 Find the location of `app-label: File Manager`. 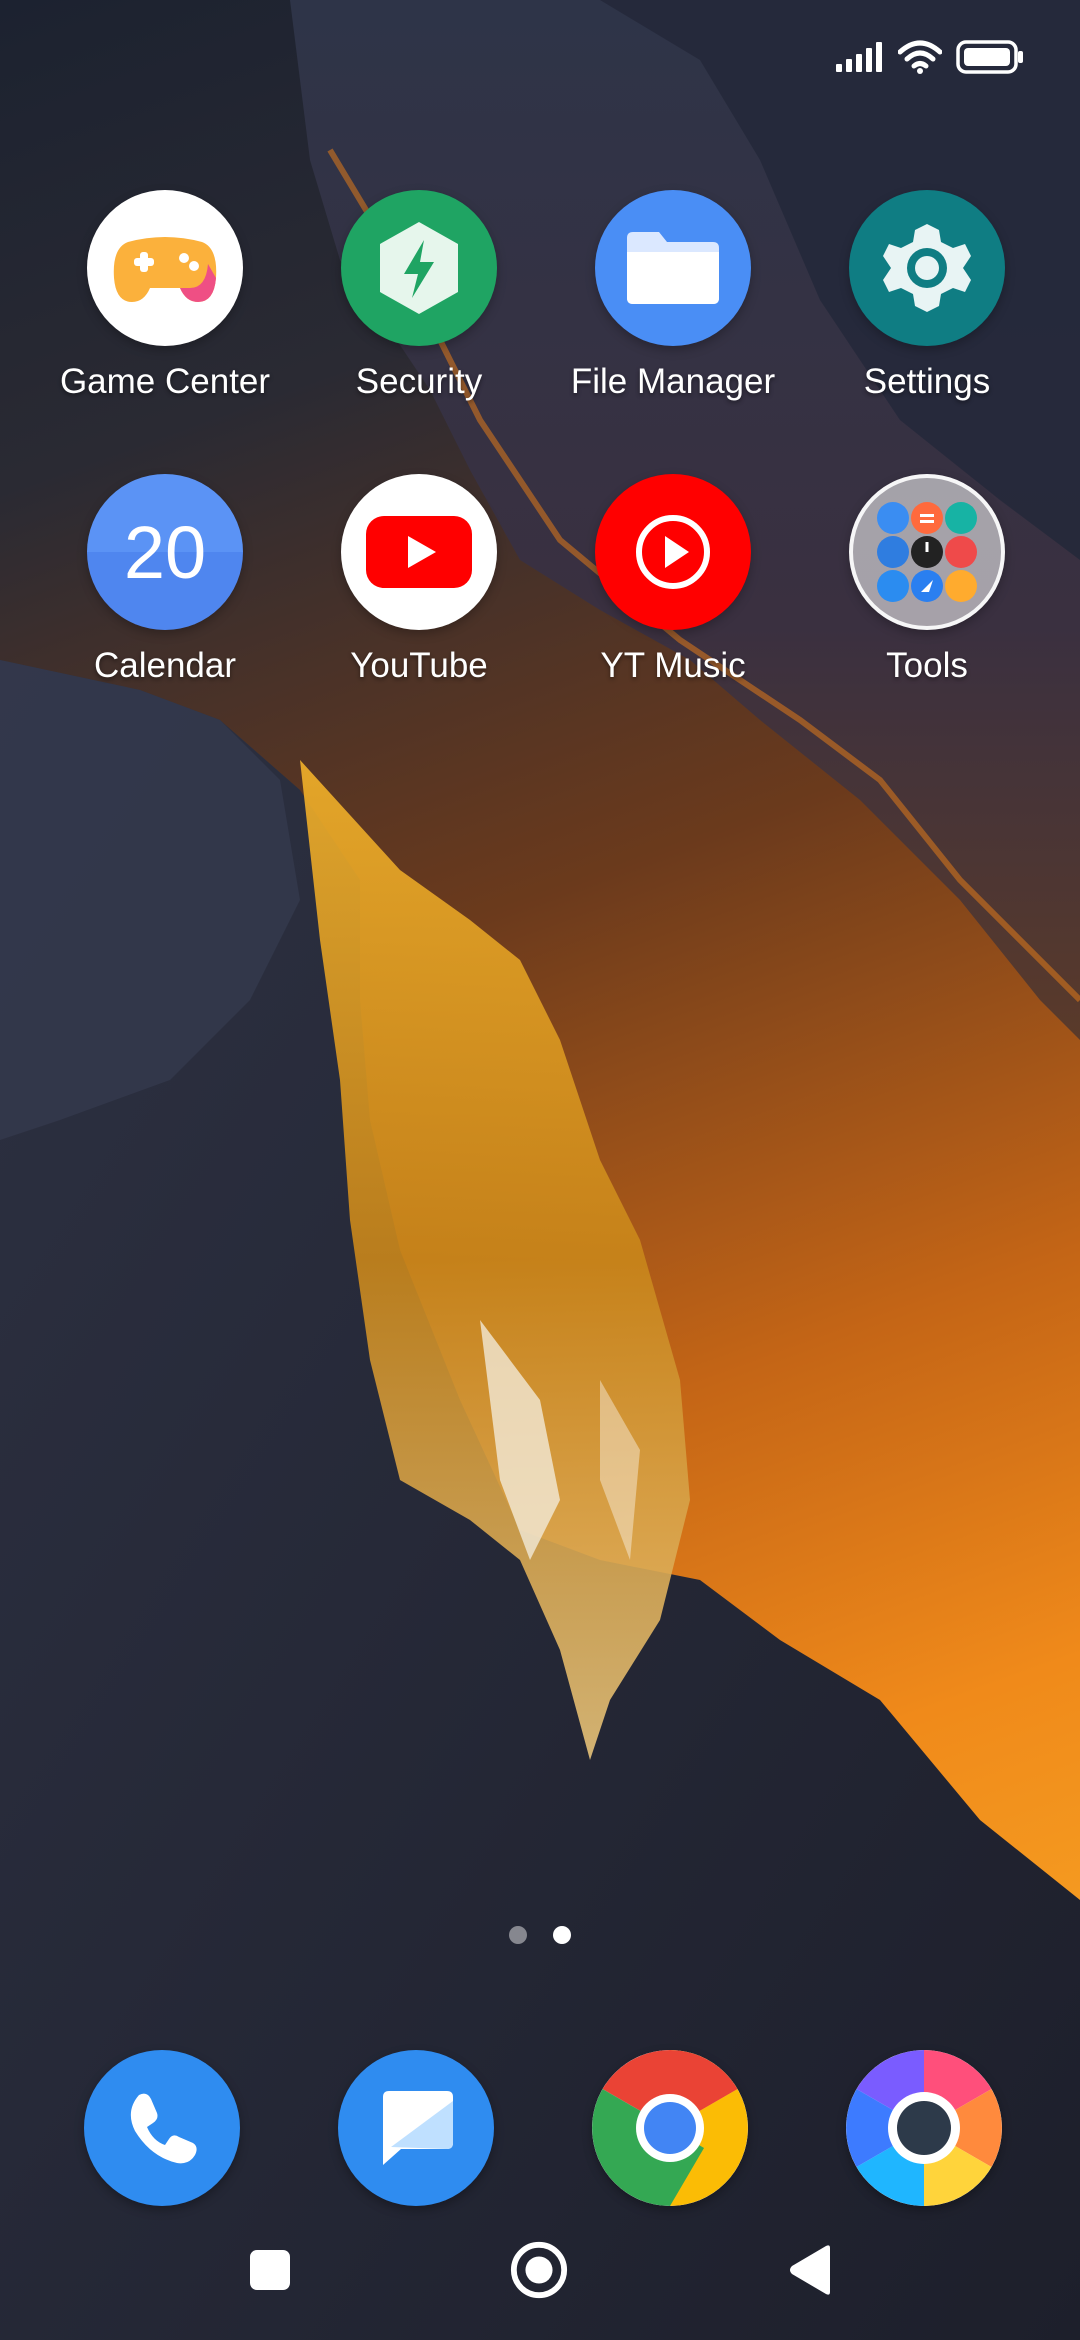

app-label: File Manager is located at coordinates (673, 381).